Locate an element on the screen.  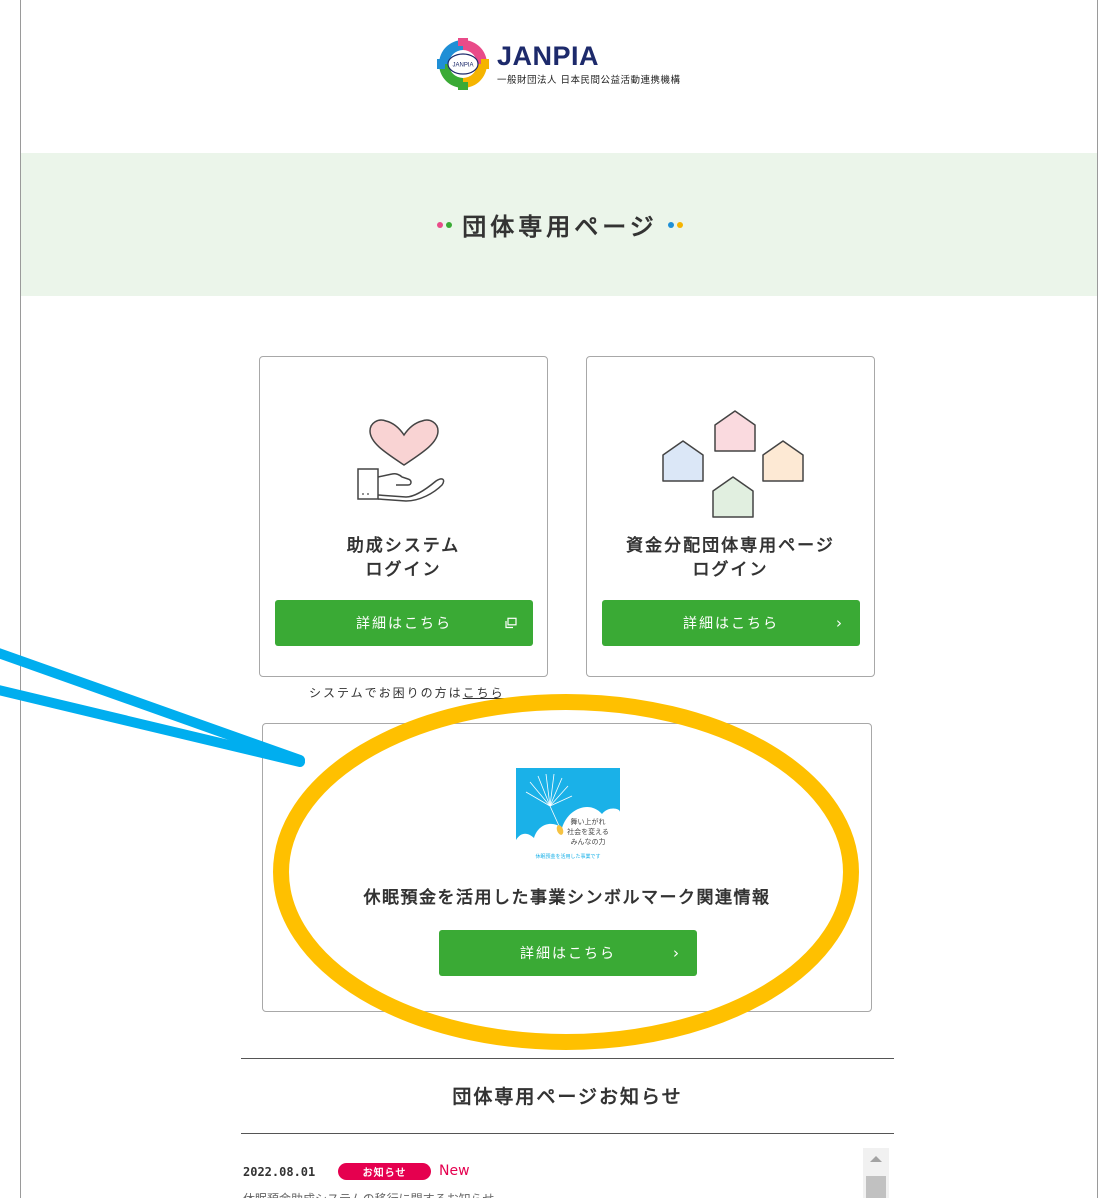
help-text-prefix: システムでお困りの方は is located at coordinates (386, 693).